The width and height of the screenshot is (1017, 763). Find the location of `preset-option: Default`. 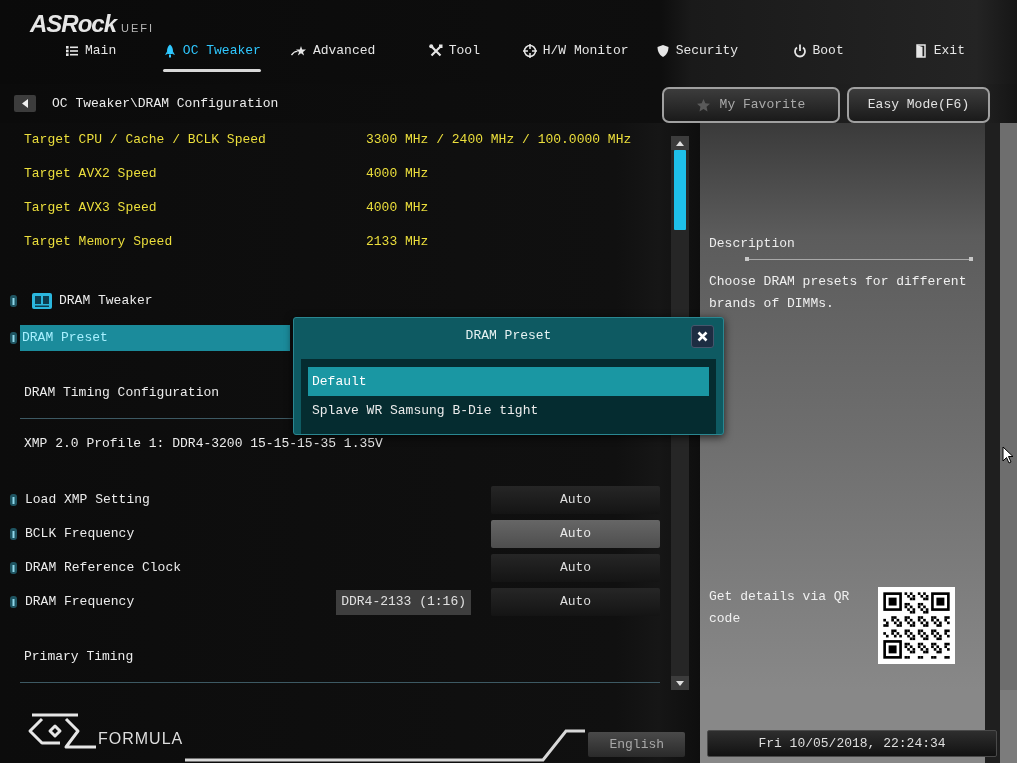

preset-option: Default is located at coordinates (508, 381).